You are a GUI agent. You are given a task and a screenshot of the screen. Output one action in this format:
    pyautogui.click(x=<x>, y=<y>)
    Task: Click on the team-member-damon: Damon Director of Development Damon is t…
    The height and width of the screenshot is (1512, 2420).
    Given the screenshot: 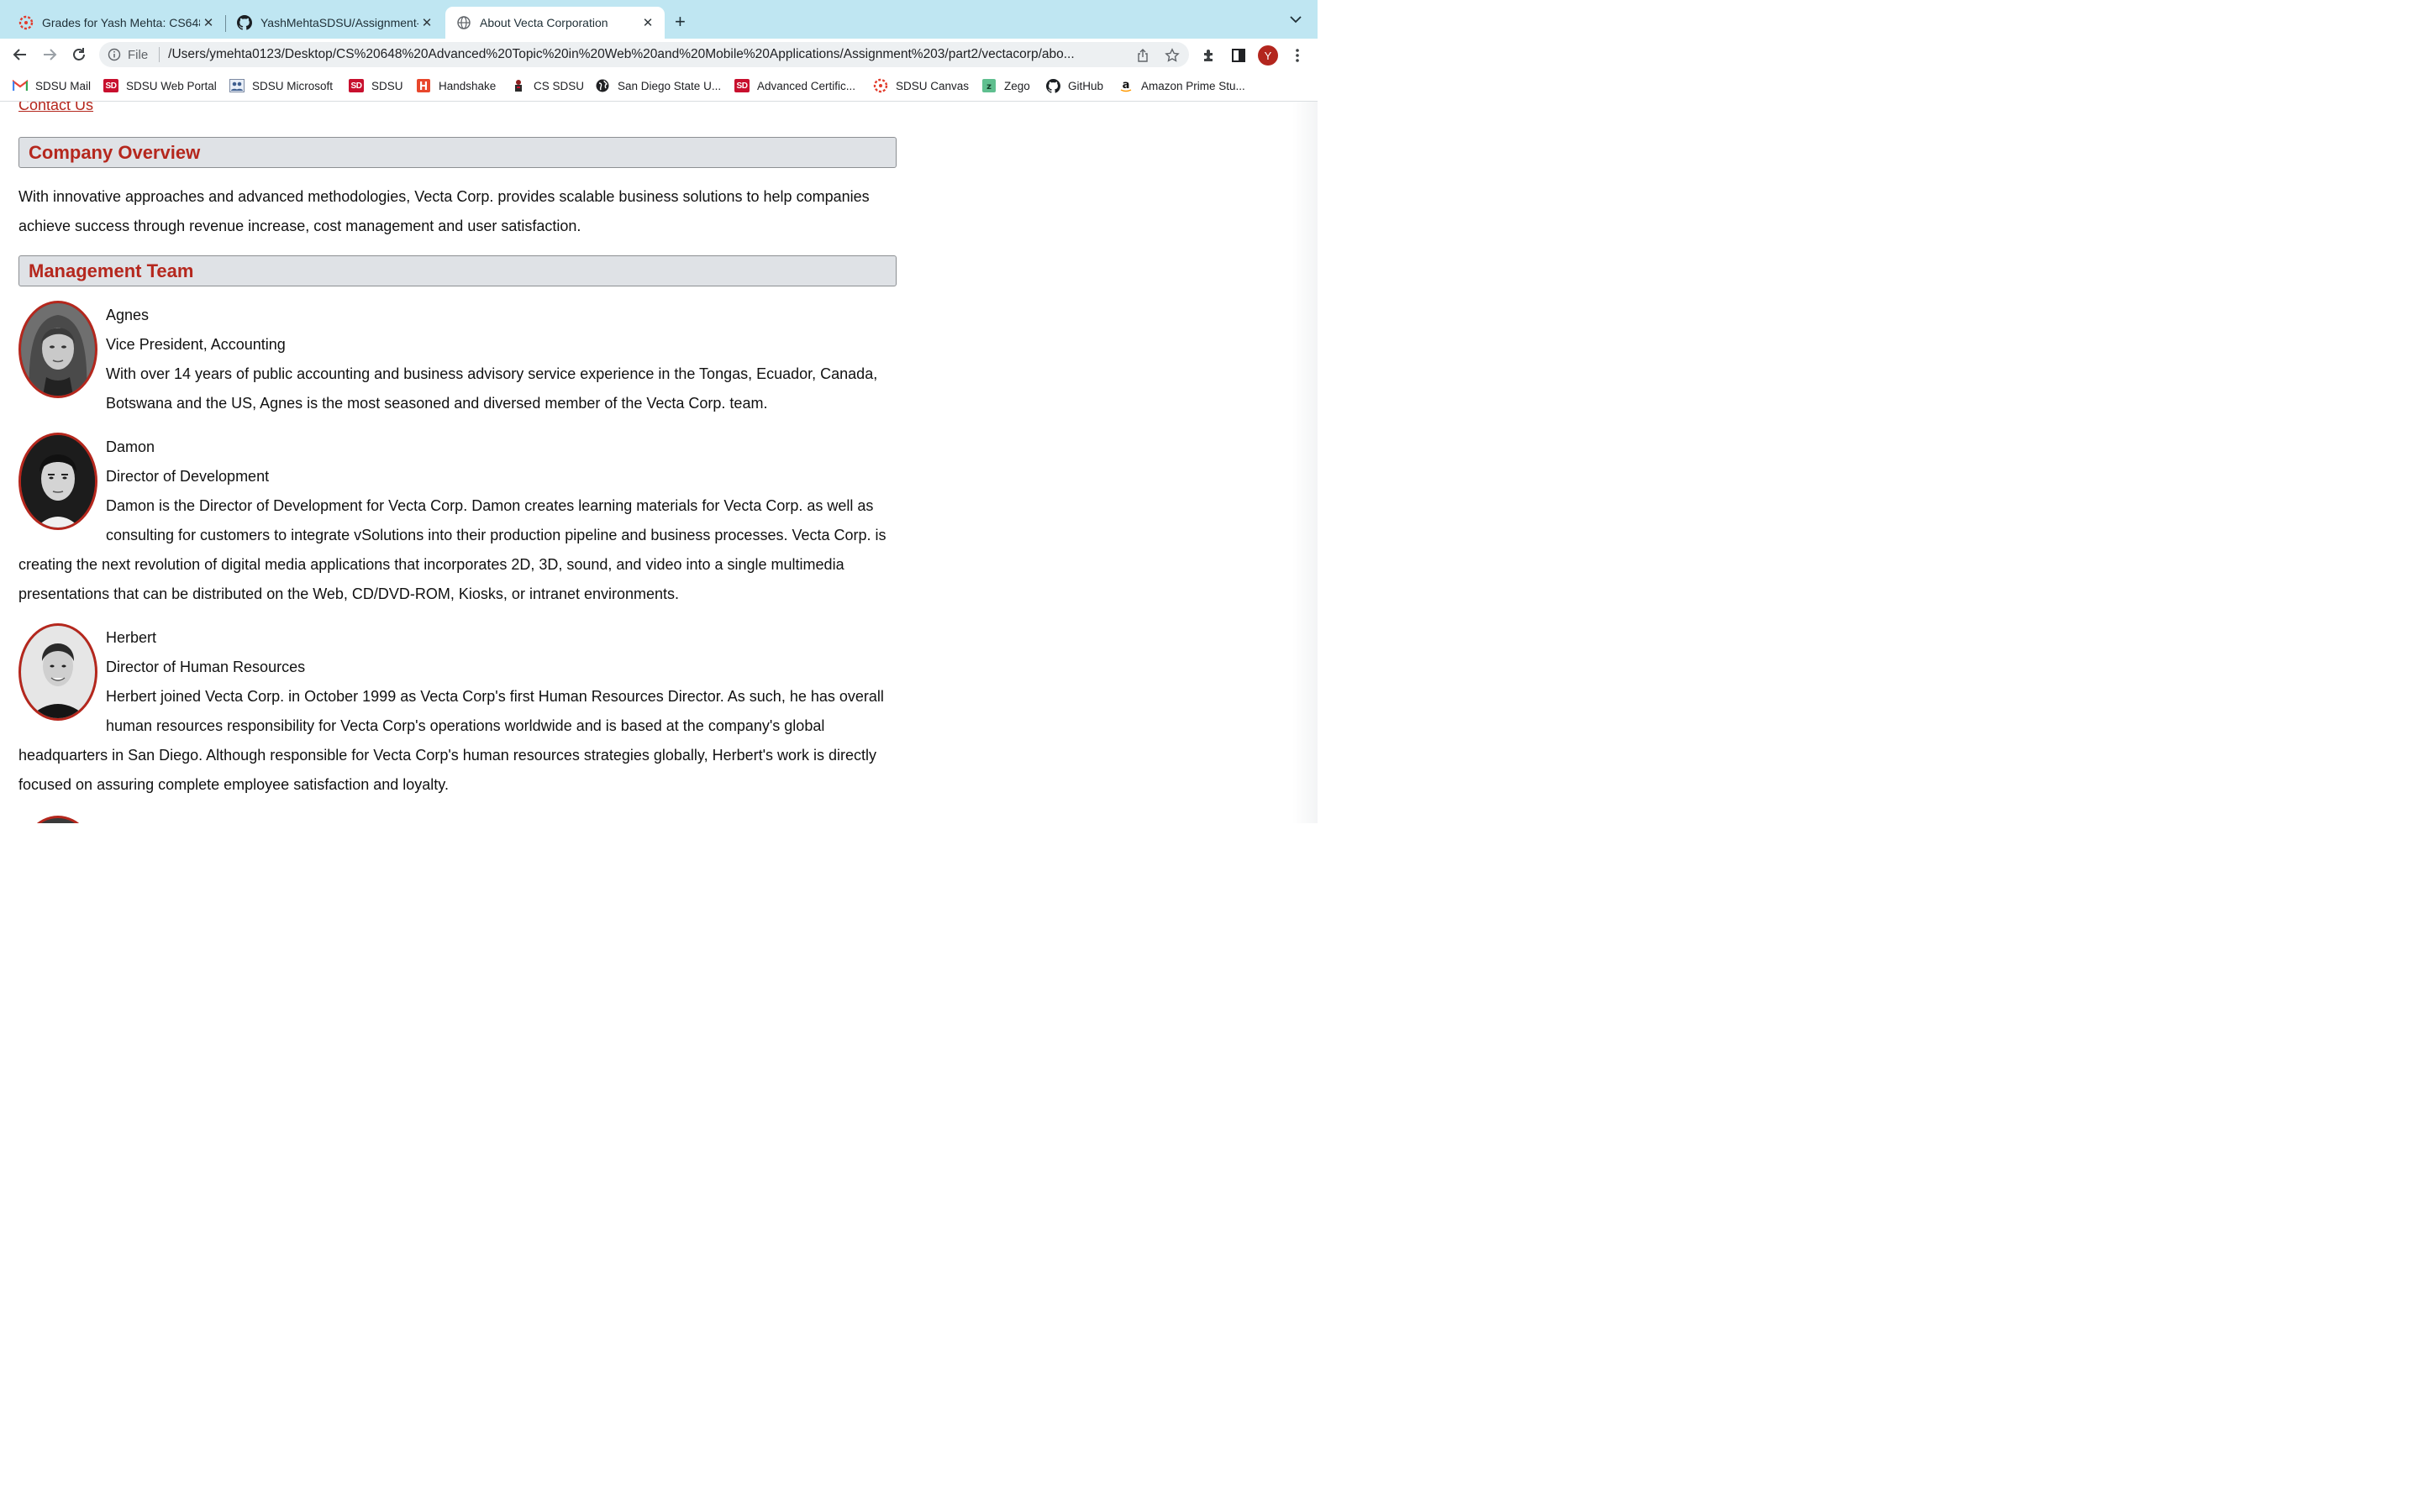 What is the action you would take?
    pyautogui.click(x=460, y=521)
    